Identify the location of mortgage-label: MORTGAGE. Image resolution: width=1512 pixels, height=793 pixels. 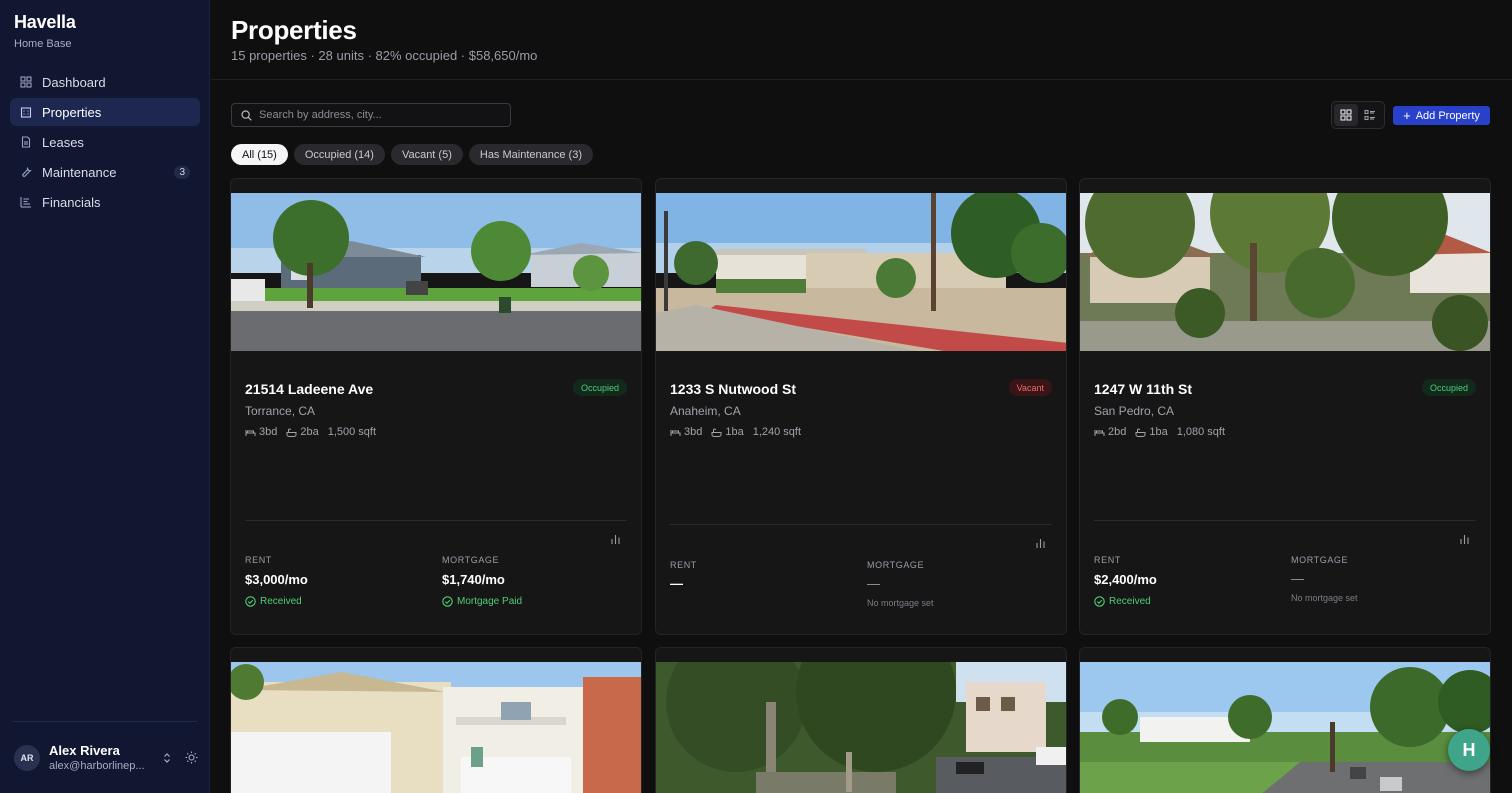
(471, 560).